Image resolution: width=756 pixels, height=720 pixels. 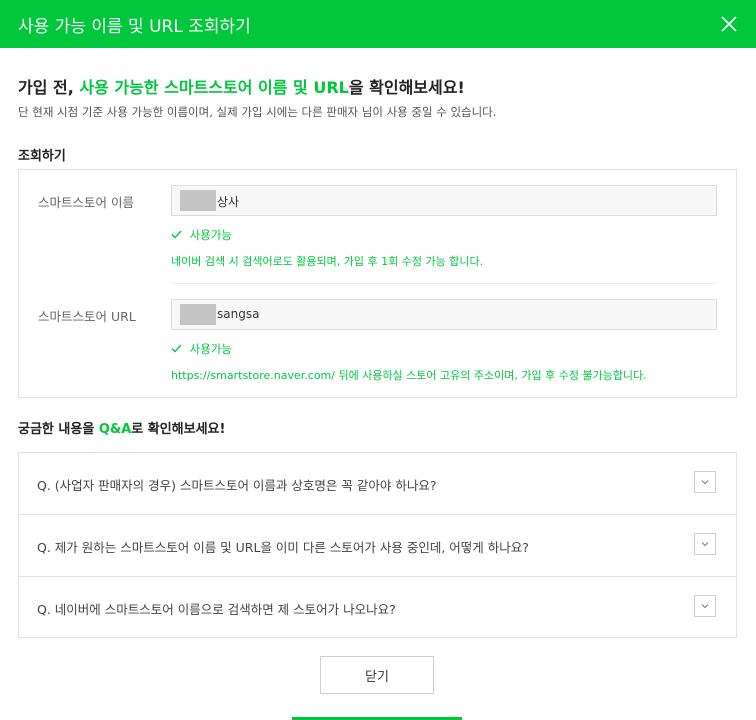 What do you see at coordinates (444, 314) in the screenshot?
I see `store-url-input: sangsa` at bounding box center [444, 314].